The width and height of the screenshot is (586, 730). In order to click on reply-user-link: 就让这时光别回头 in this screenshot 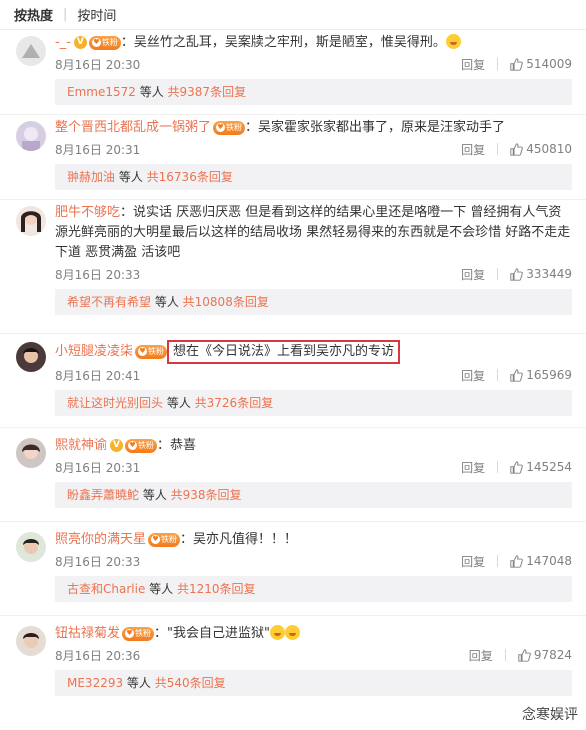, I will do `click(115, 403)`.